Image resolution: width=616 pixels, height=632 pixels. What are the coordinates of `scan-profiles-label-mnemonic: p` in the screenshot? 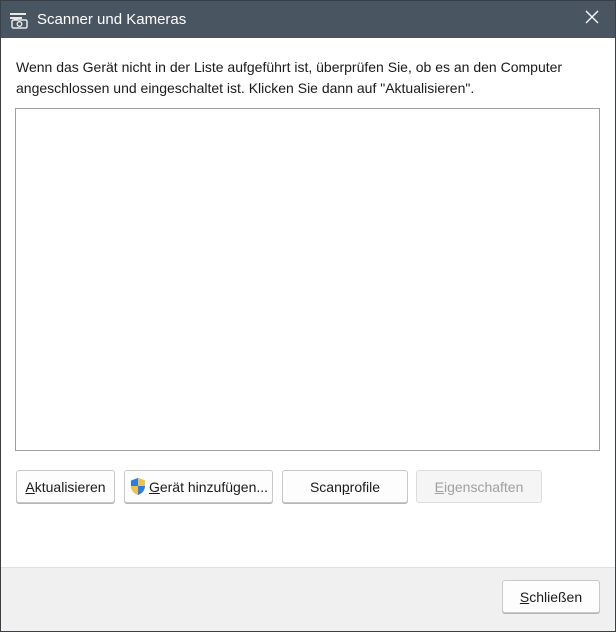 It's located at (345, 486).